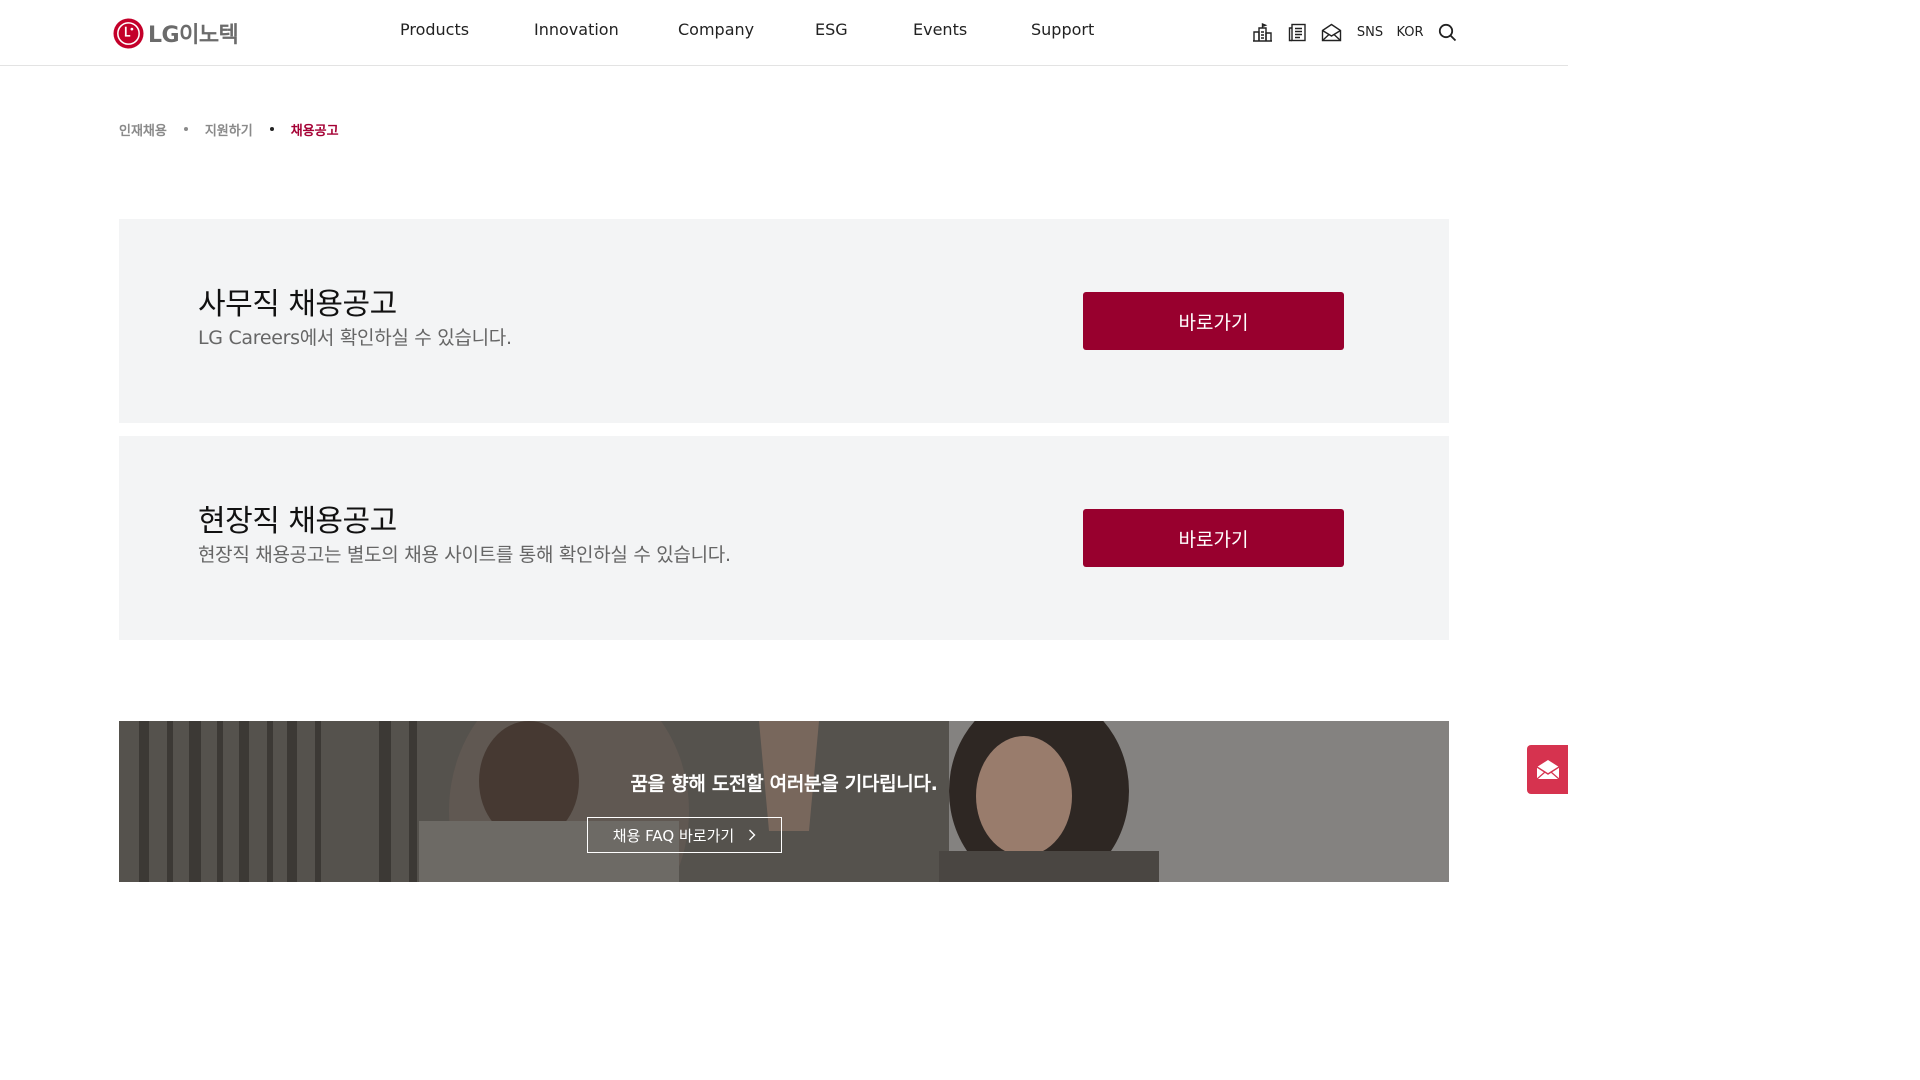 The height and width of the screenshot is (1080, 1920). Describe the element at coordinates (128, 33) in the screenshot. I see `lg-logo-icon` at that location.